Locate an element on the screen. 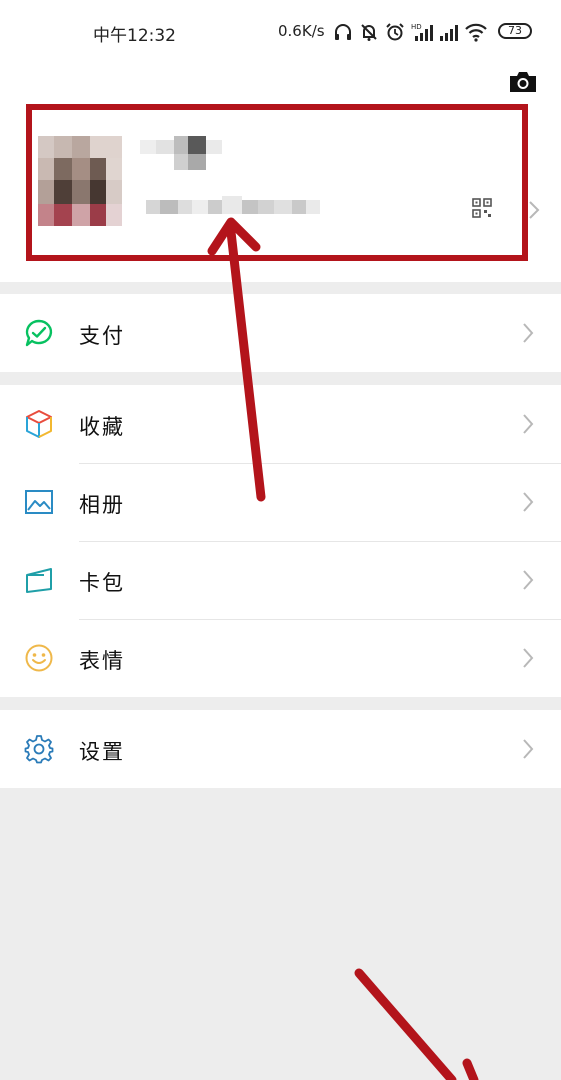  hd-signal-icon: HD is located at coordinates (422, 32).